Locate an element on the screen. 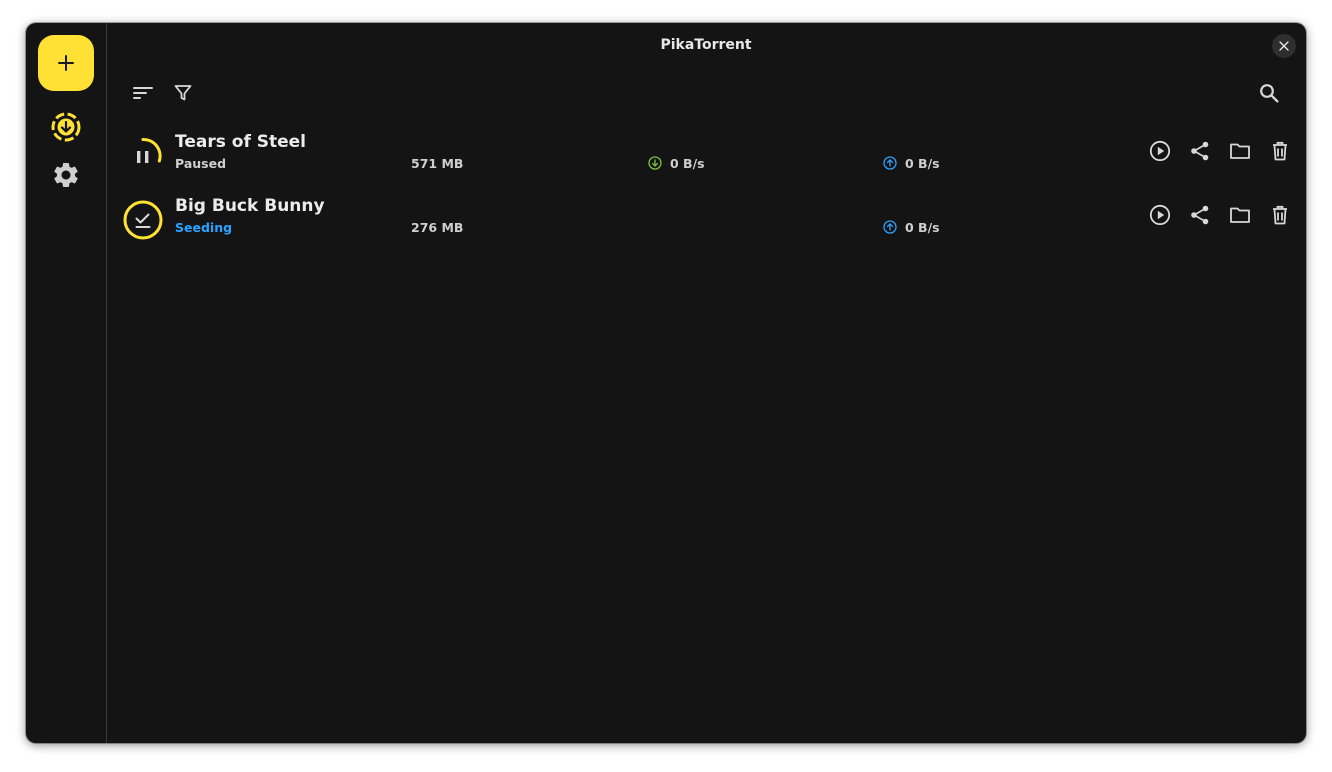  download-speed-value: 0 B/s is located at coordinates (687, 163).